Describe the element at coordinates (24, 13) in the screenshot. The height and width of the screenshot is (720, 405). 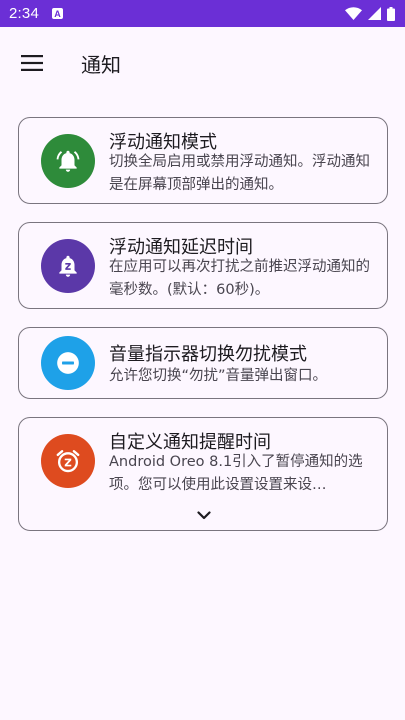
I see `status-time: 2:34` at that location.